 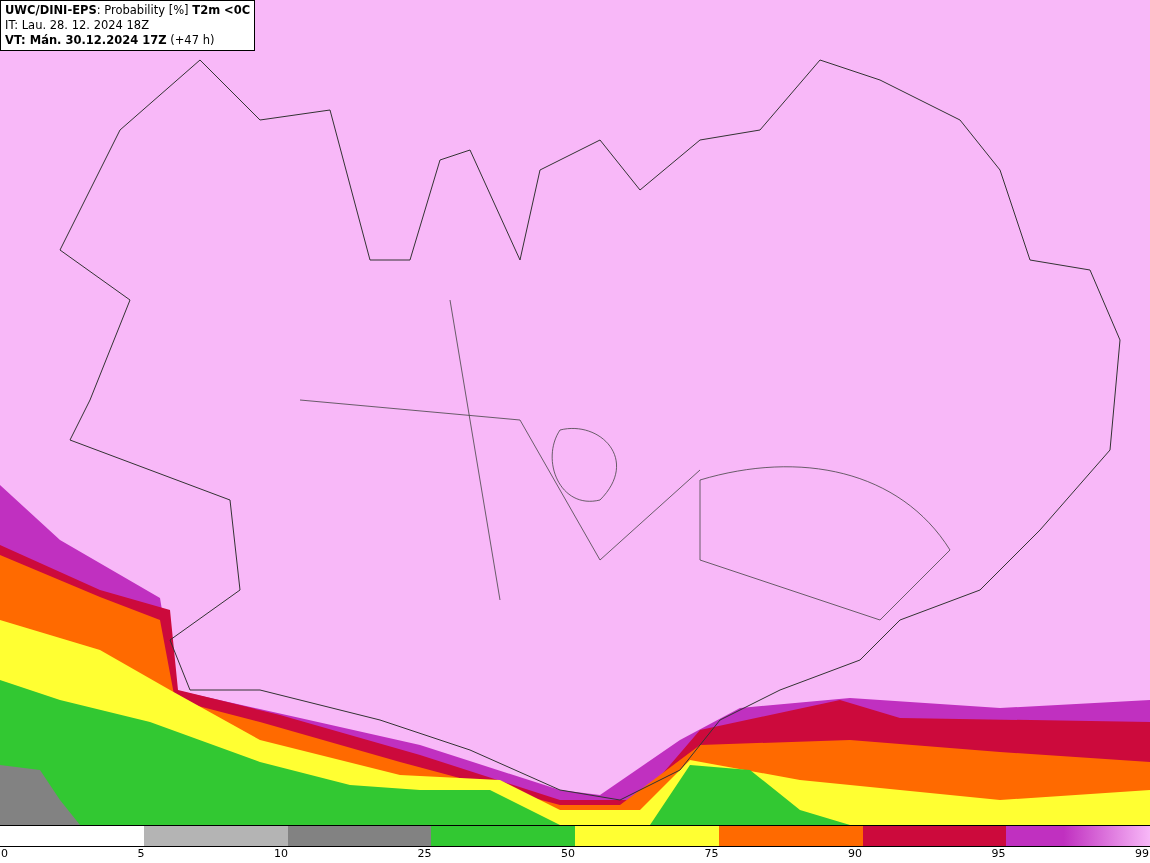 I want to click on info-text: IT: Lau. 28. 12. 2024 18Z, so click(x=78, y=25).